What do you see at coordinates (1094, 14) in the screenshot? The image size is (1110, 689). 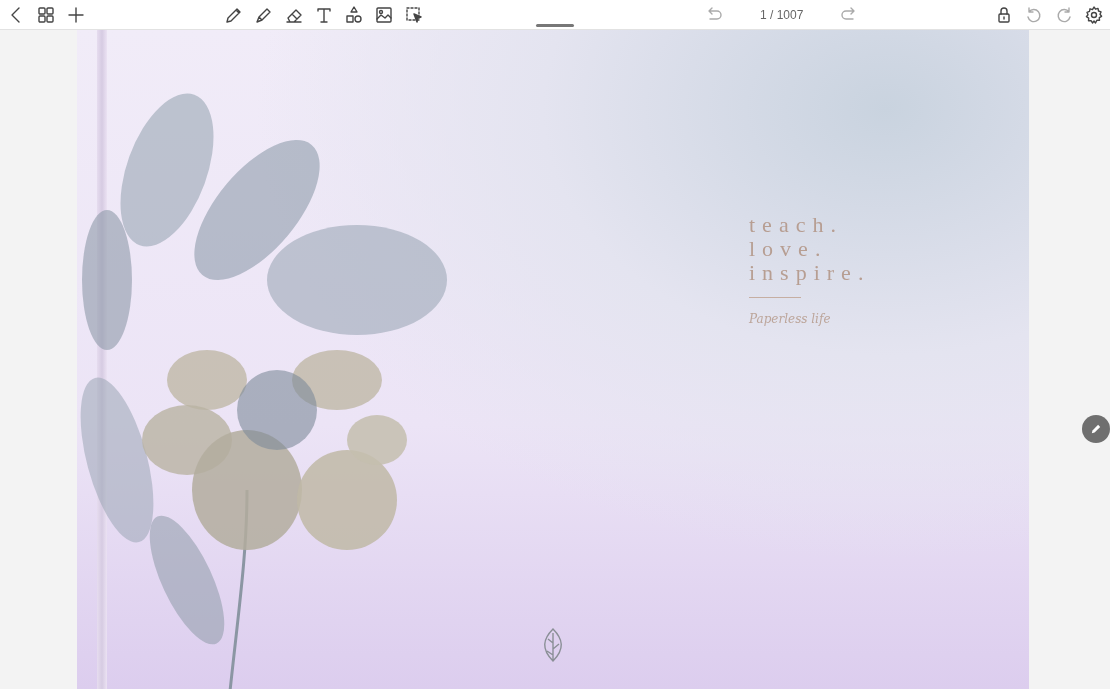 I see `settings-icon` at bounding box center [1094, 14].